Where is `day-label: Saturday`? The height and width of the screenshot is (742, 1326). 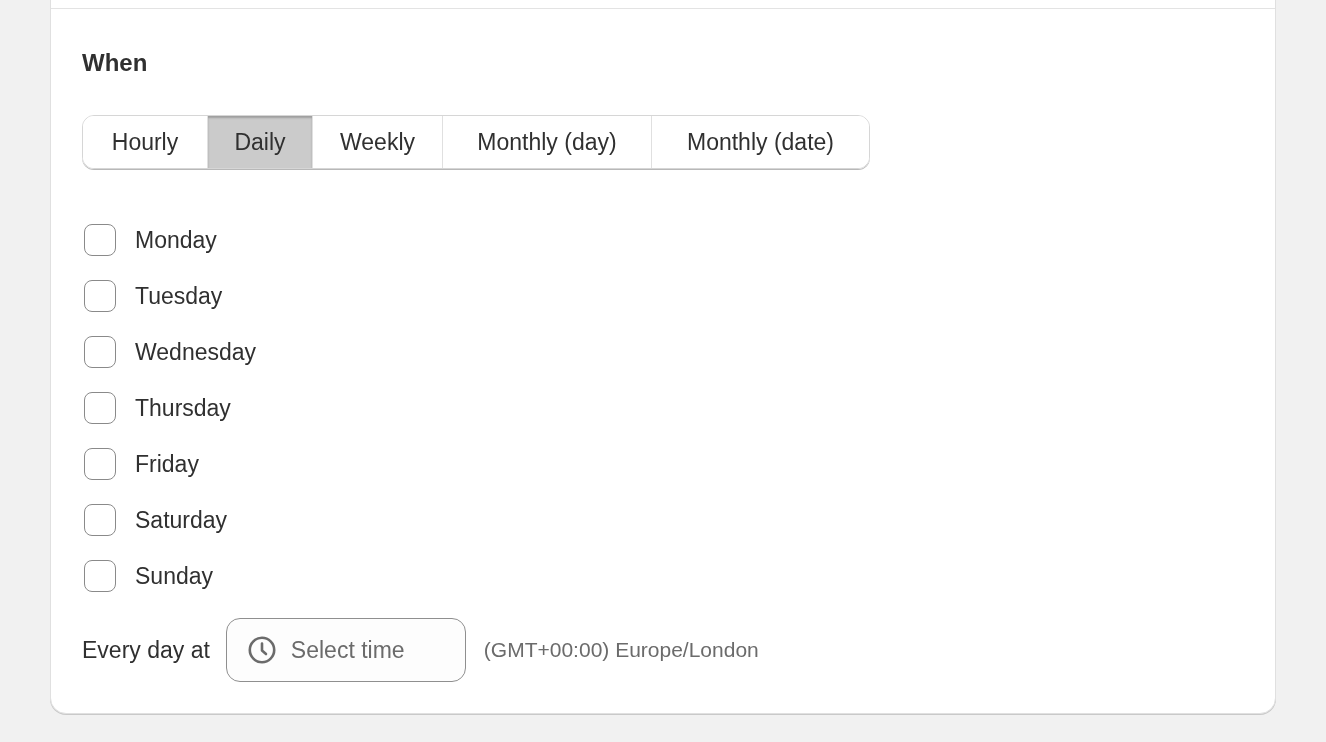 day-label: Saturday is located at coordinates (181, 520).